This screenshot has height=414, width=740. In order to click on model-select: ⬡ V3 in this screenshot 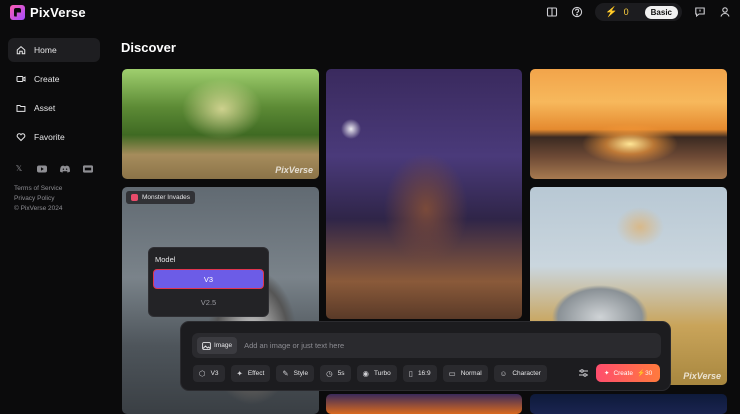, I will do `click(209, 373)`.